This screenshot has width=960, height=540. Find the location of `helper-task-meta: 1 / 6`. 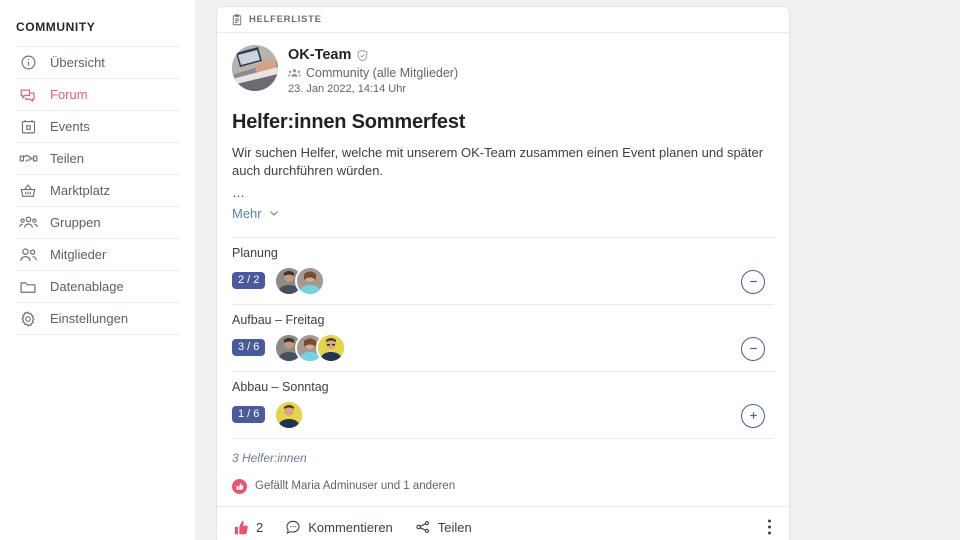

helper-task-meta: 1 / 6 is located at coordinates (280, 414).